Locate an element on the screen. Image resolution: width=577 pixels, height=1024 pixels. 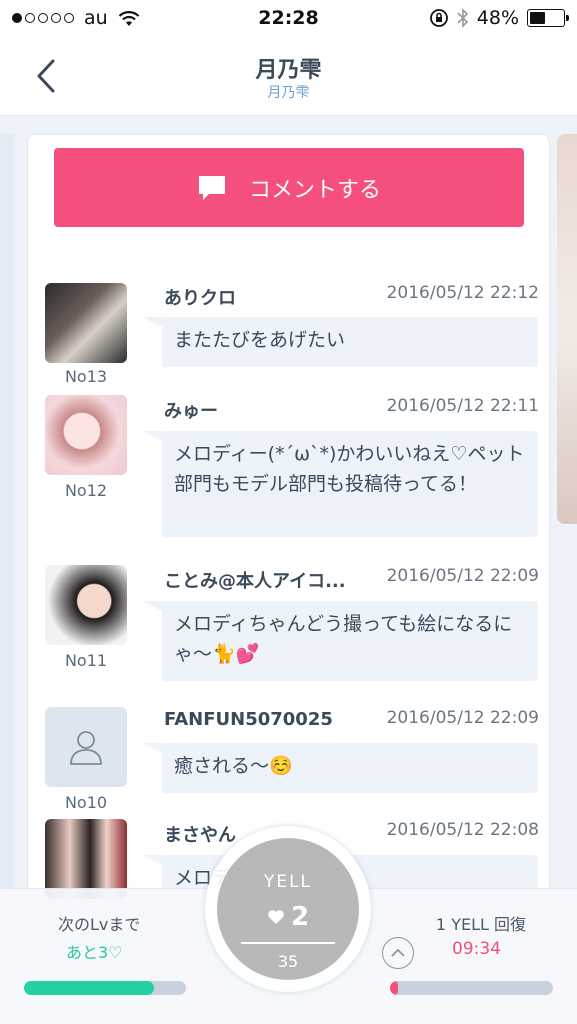
background-photo is located at coordinates (567, 329).